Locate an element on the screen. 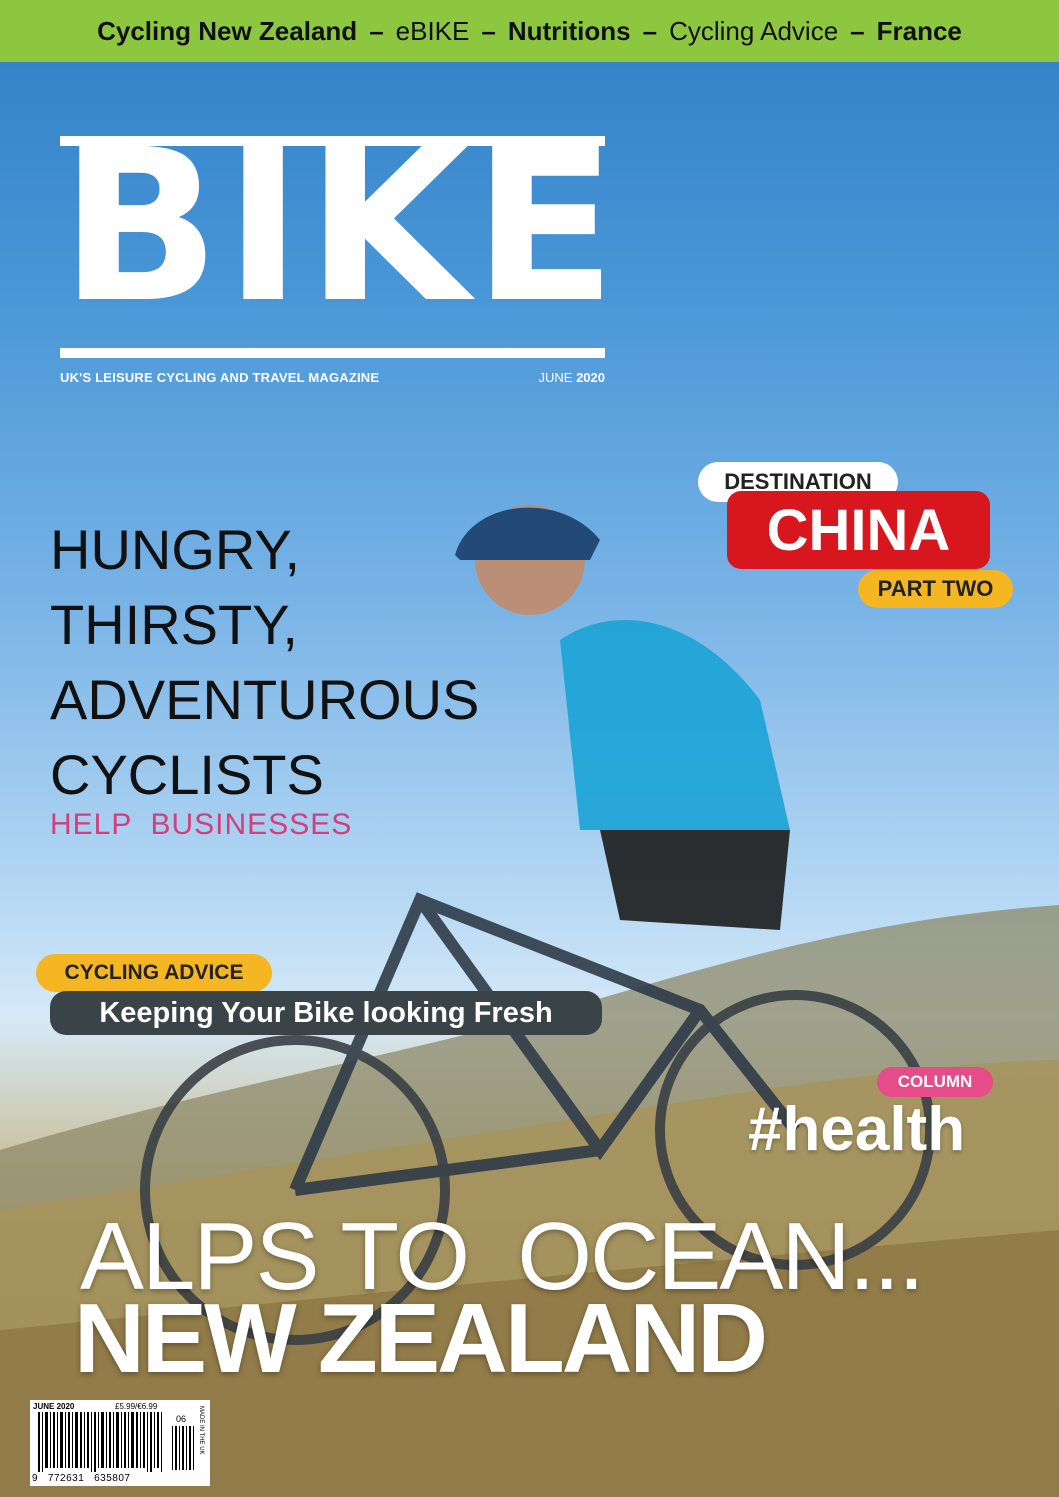  feature-line-4: CYCLISTS is located at coordinates (187, 774).